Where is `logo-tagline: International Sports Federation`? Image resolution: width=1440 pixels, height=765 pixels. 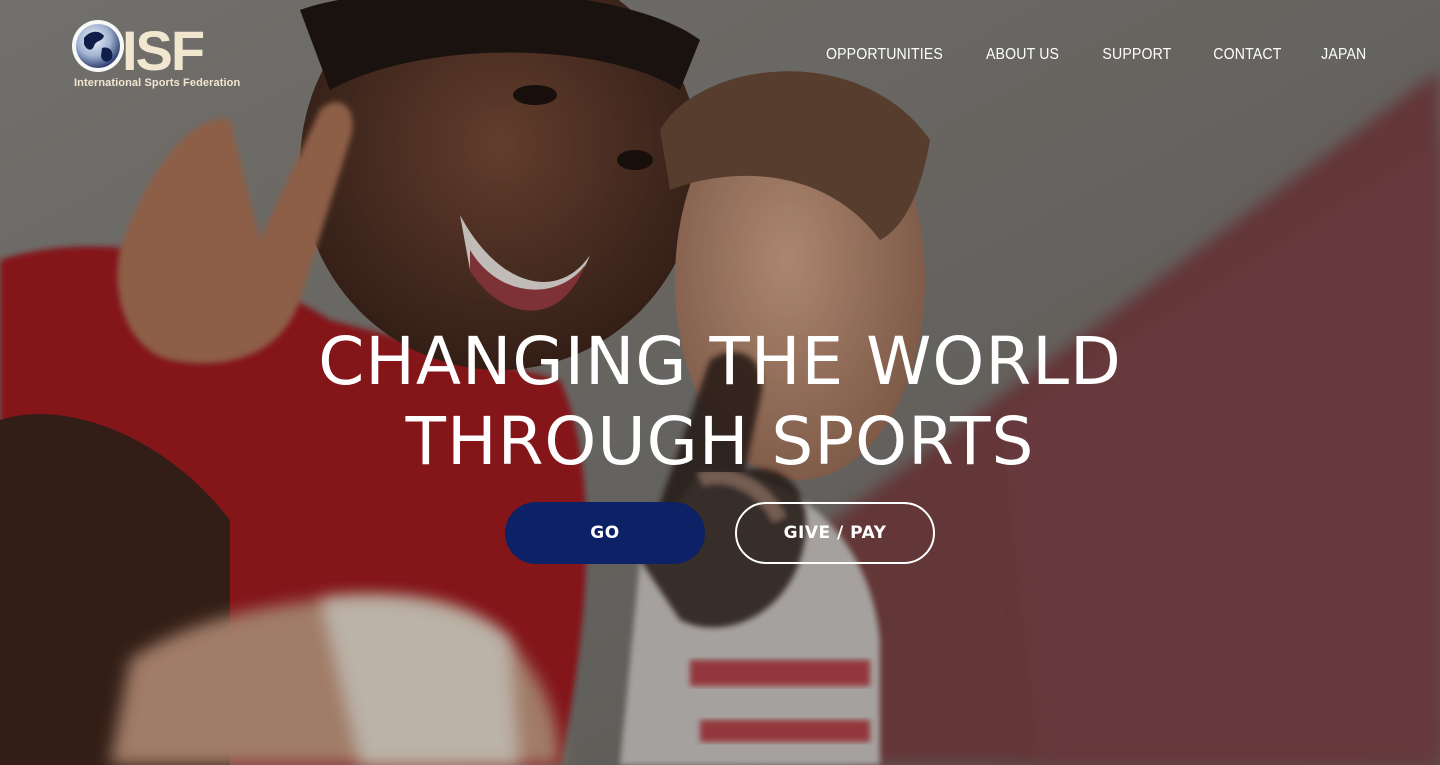
logo-tagline: International Sports Federation is located at coordinates (157, 83).